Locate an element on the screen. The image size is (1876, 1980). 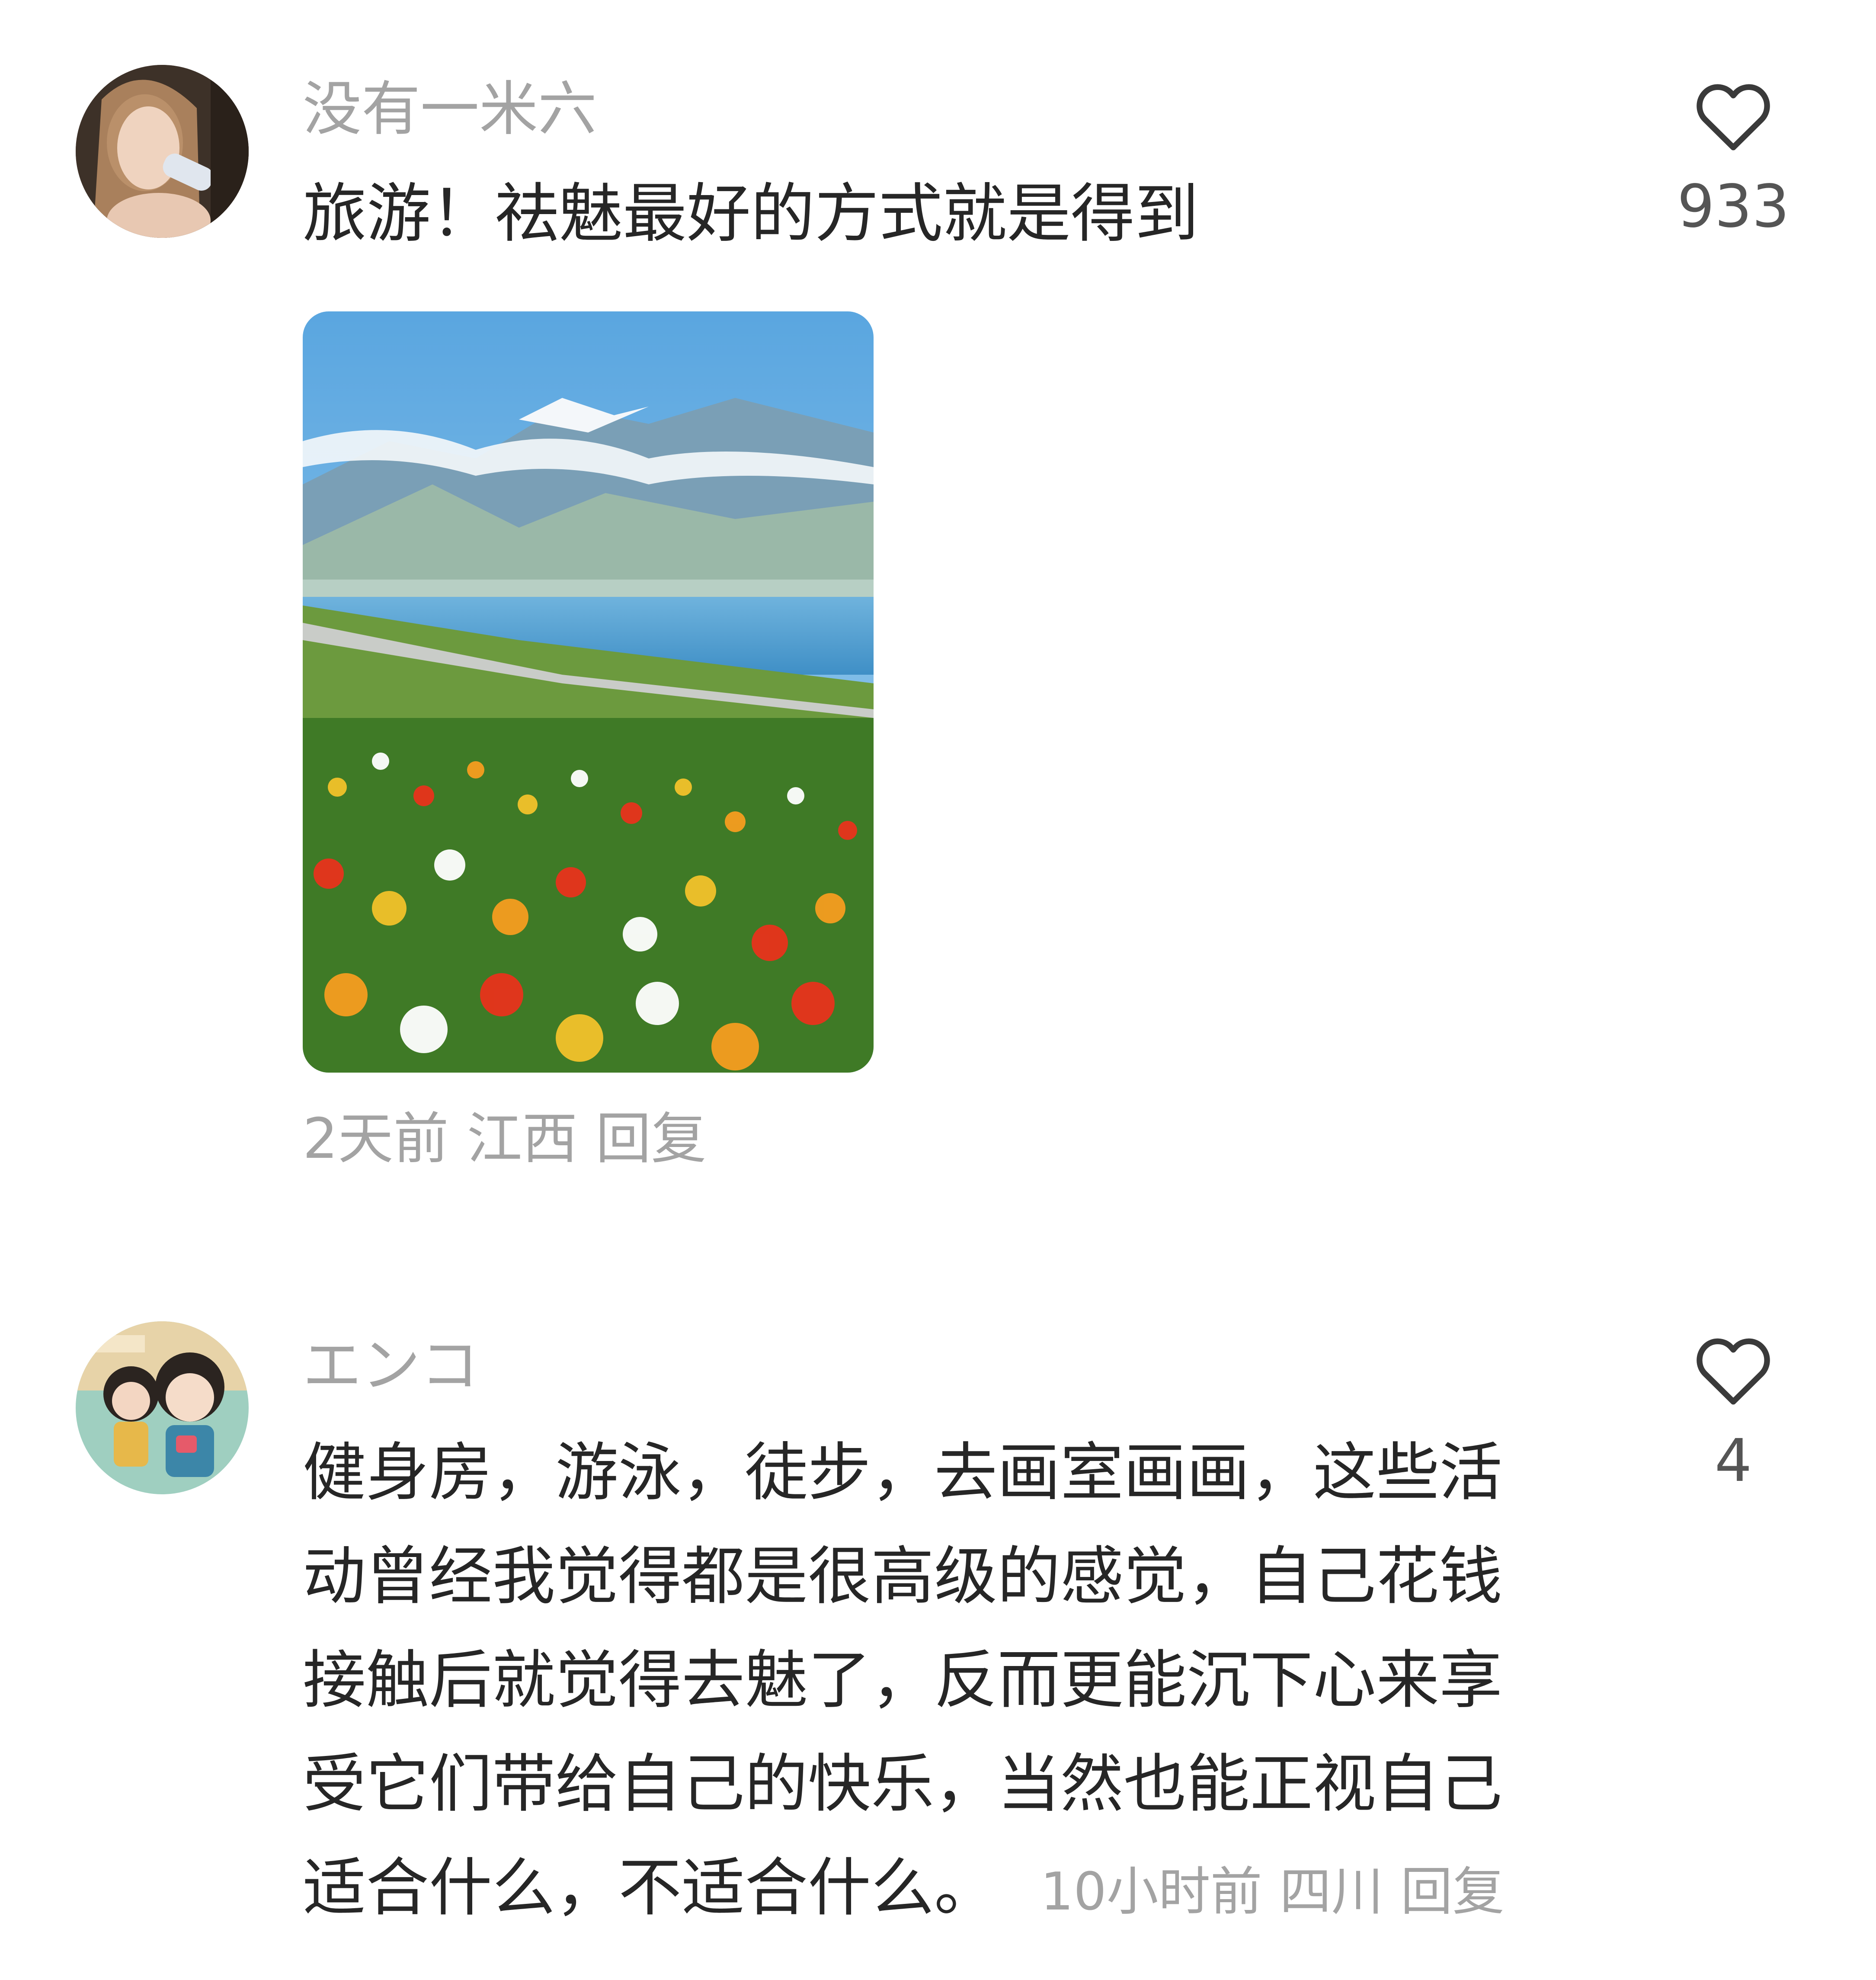
comment-text-line: 动曾经我觉得都是很高级的感觉，自己花钱 is located at coordinates (903, 1576).